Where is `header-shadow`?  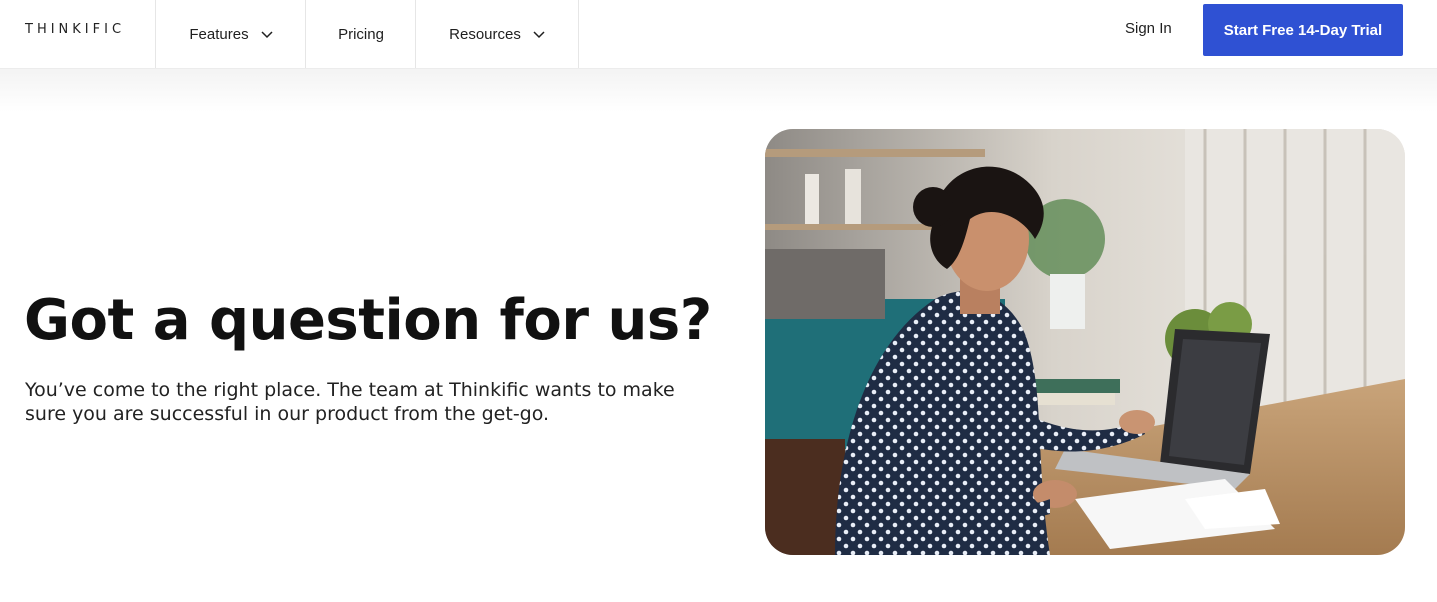
header-shadow is located at coordinates (718, 90).